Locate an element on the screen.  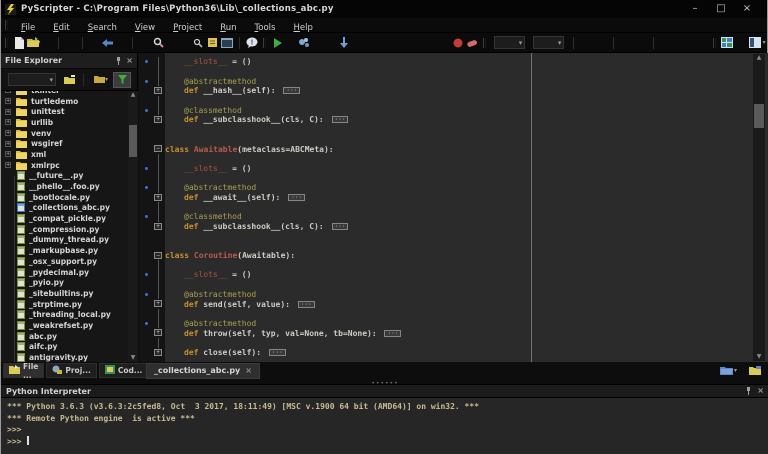
code-line: − class Coroutine(Awaitable): is located at coordinates (453, 256).